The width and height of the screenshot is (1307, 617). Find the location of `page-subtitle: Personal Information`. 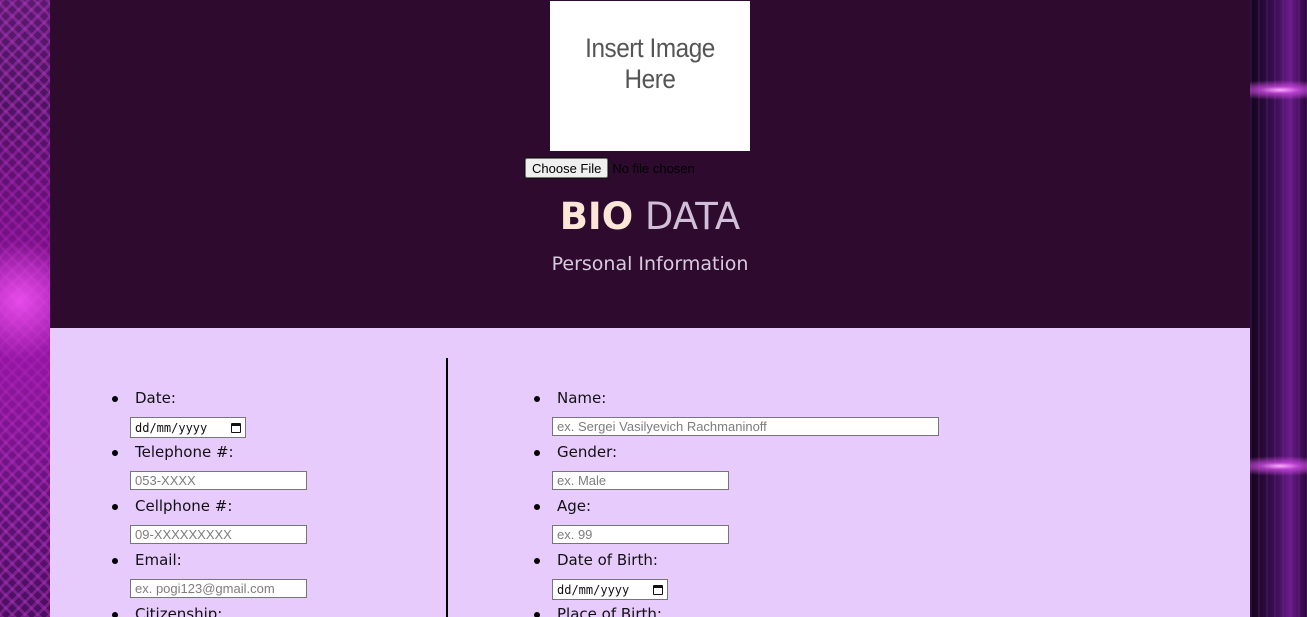

page-subtitle: Personal Information is located at coordinates (650, 264).